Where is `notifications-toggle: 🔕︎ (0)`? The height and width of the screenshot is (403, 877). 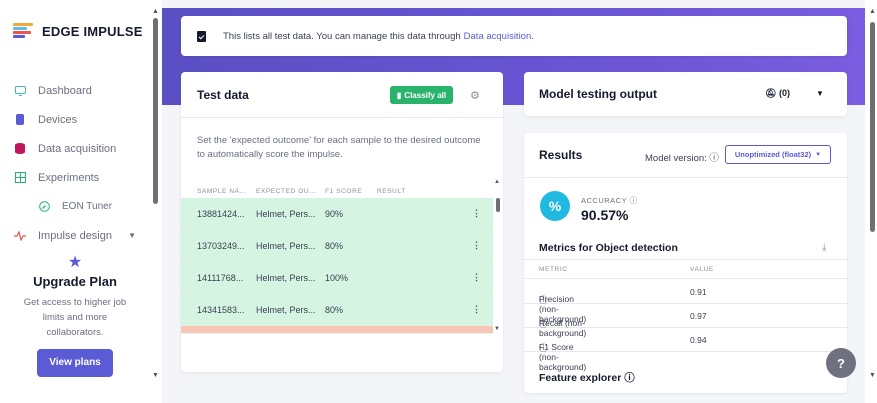 notifications-toggle: 🔕︎ (0) is located at coordinates (777, 93).